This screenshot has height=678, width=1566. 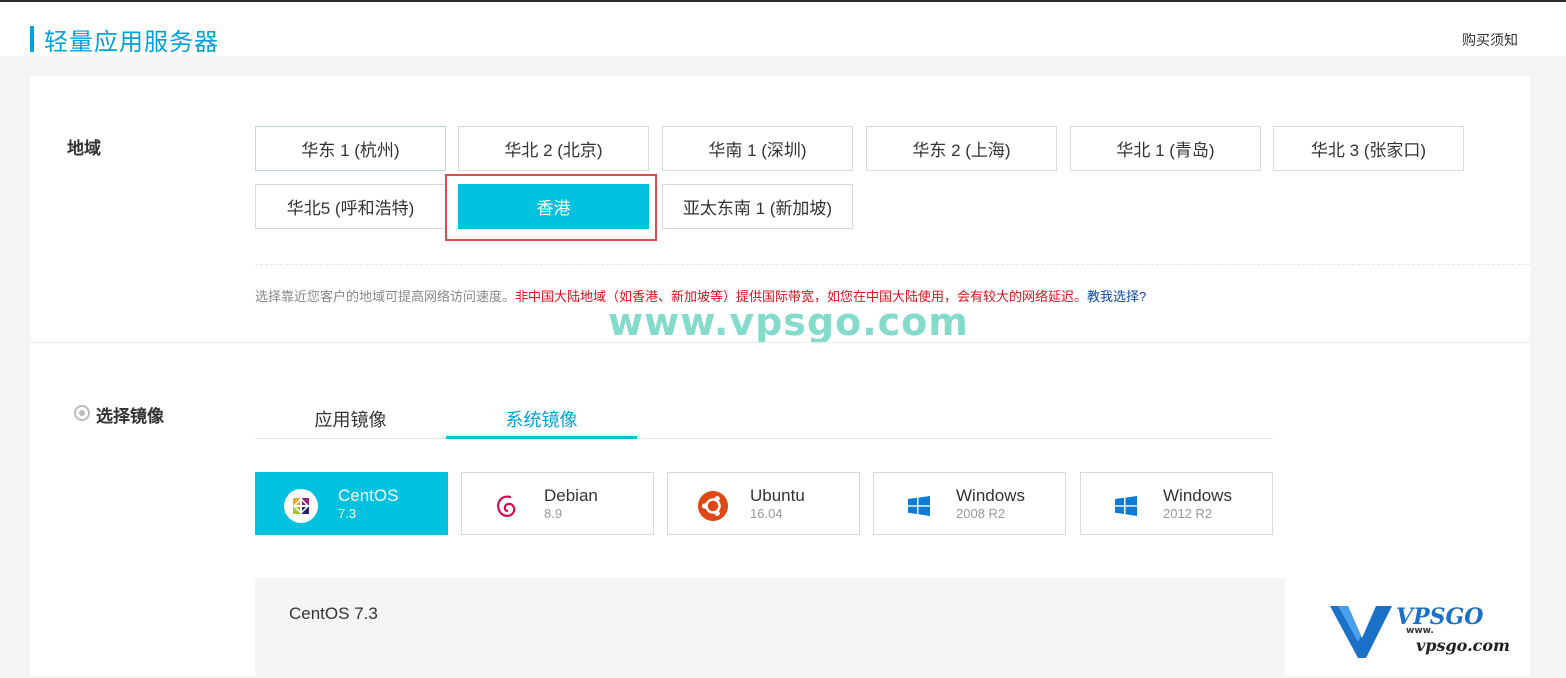 I want to click on os-option-ubuntu: Ubuntu 16.04, so click(x=763, y=503).